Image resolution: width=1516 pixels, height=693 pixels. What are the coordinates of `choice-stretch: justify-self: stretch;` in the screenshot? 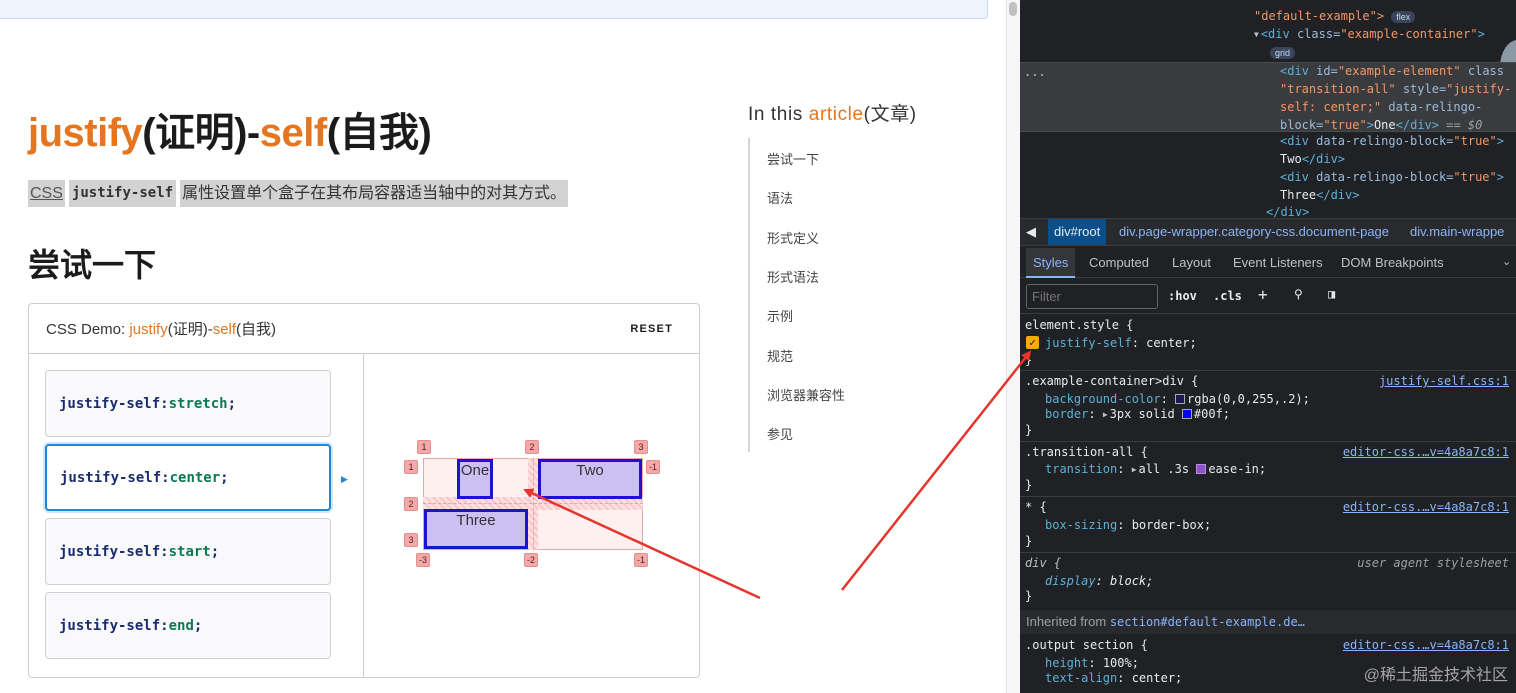 It's located at (188, 403).